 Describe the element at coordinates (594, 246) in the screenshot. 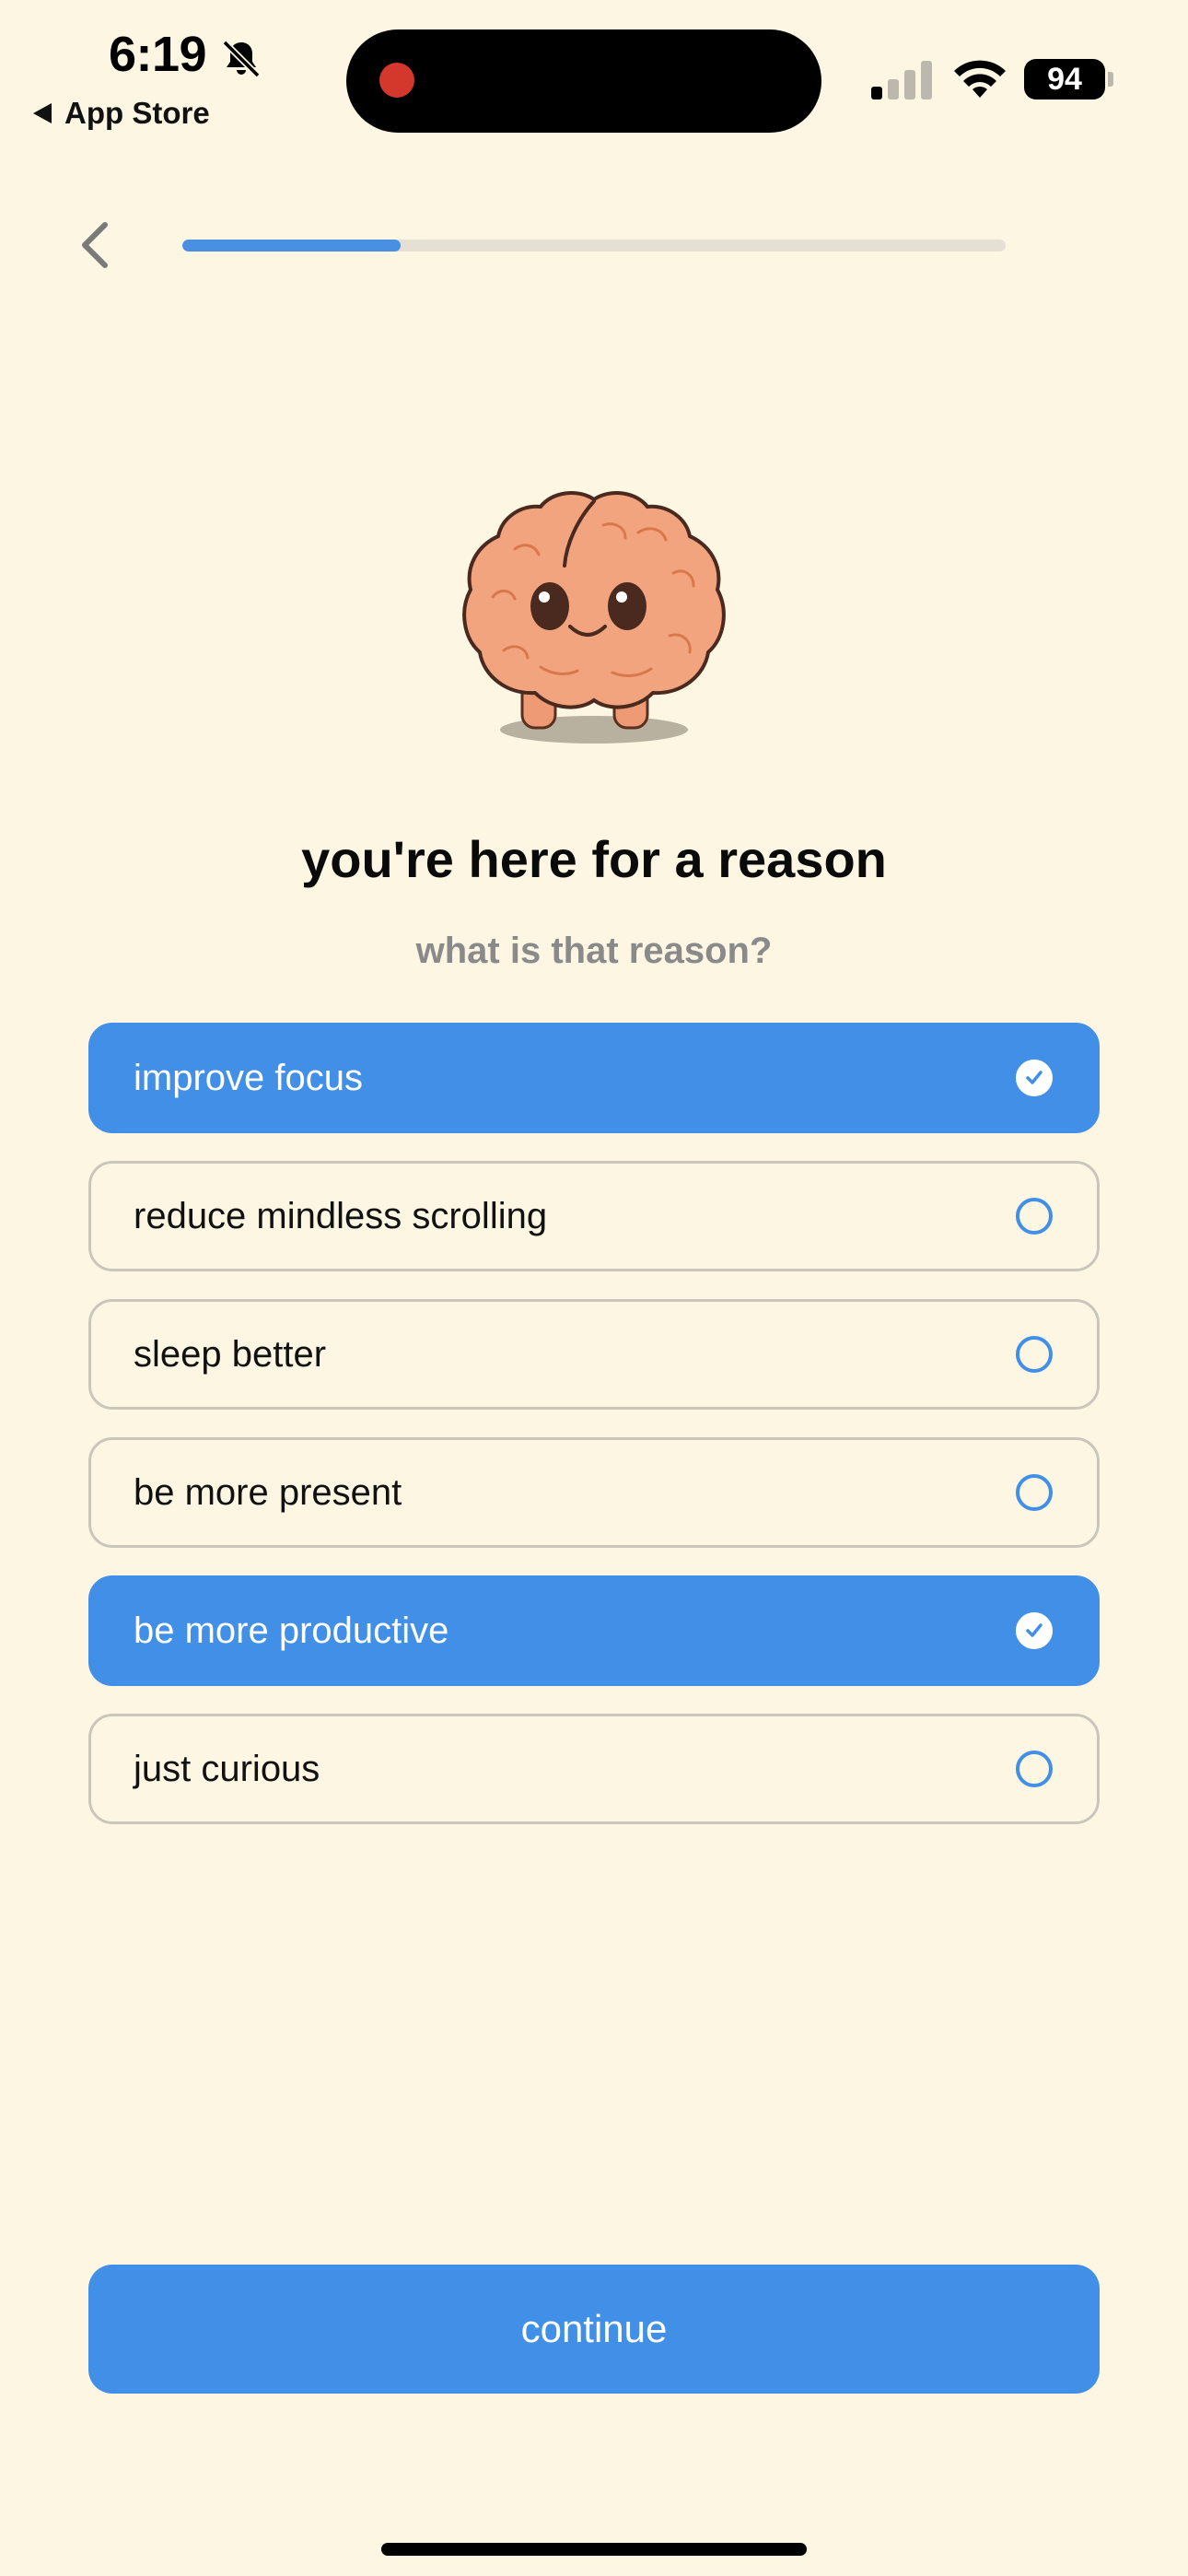

I see `onboarding-progress-bar` at that location.